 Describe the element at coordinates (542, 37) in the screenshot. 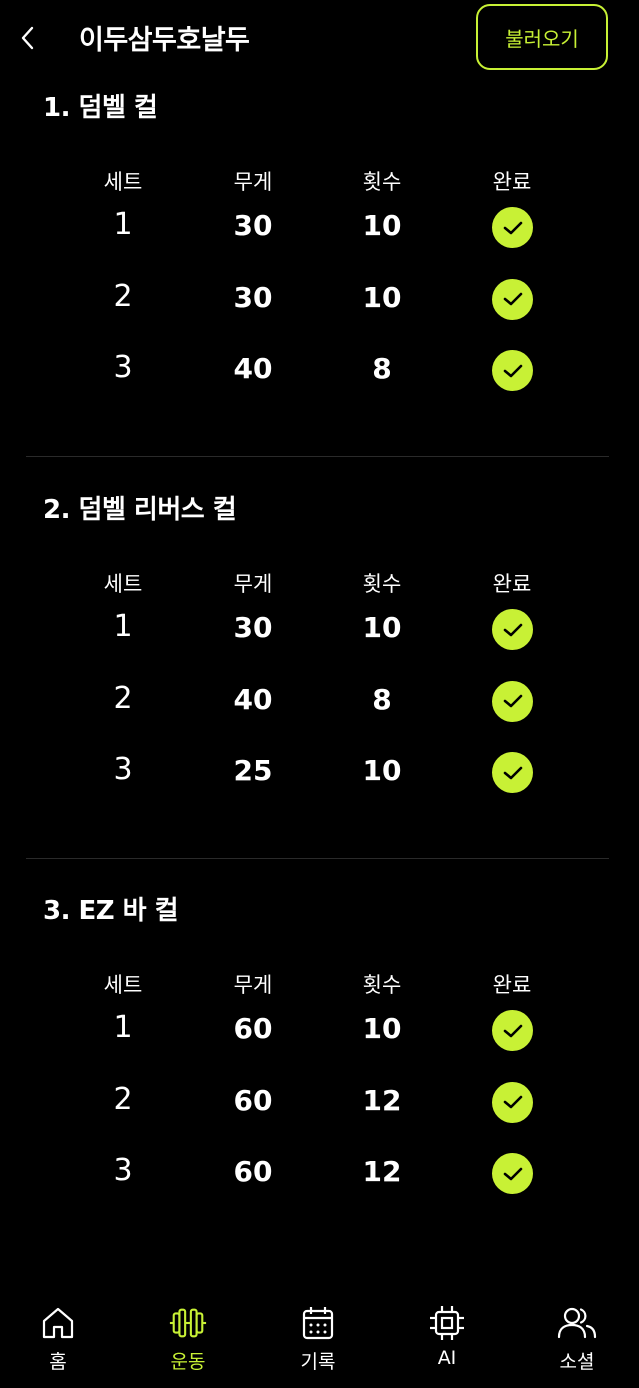

I see `load-button: 불러오기` at that location.